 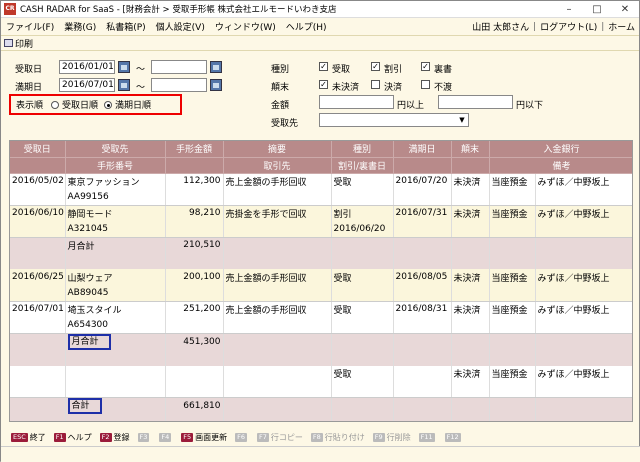 What do you see at coordinates (426, 437) in the screenshot?
I see `fkey-f11: F11` at bounding box center [426, 437].